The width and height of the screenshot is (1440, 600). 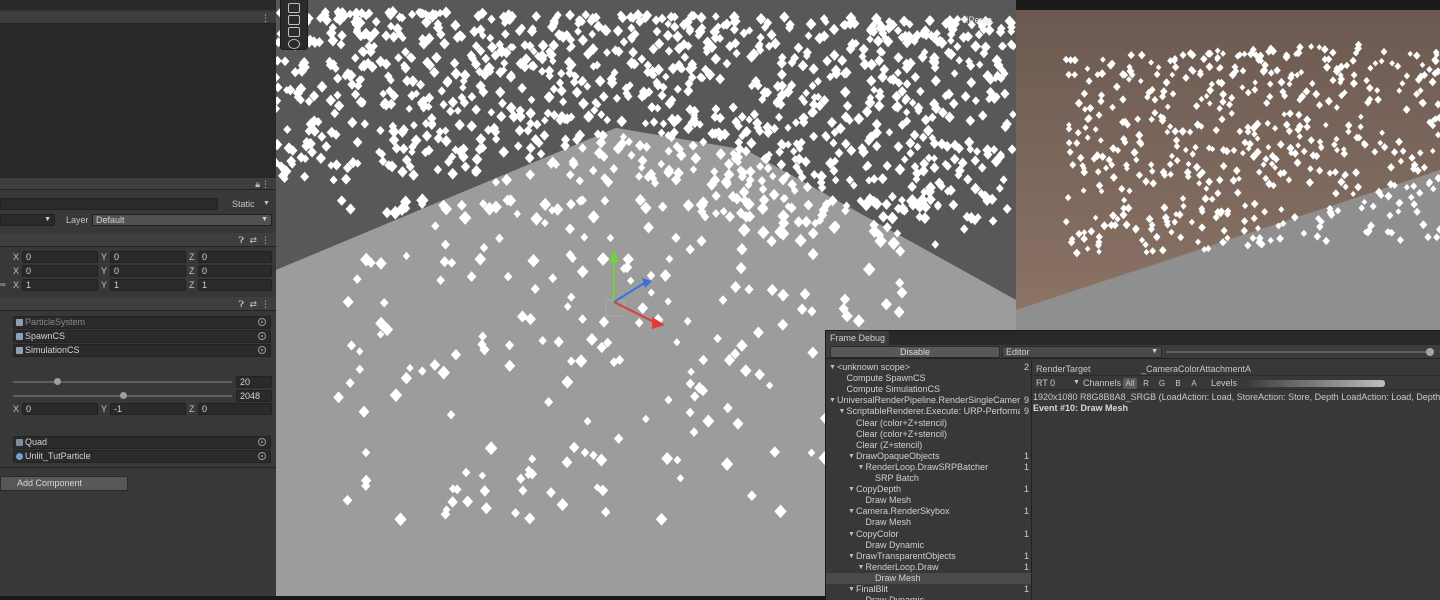 What do you see at coordinates (928, 534) in the screenshot?
I see `event-tree-row: ▼ CopyColor 1` at bounding box center [928, 534].